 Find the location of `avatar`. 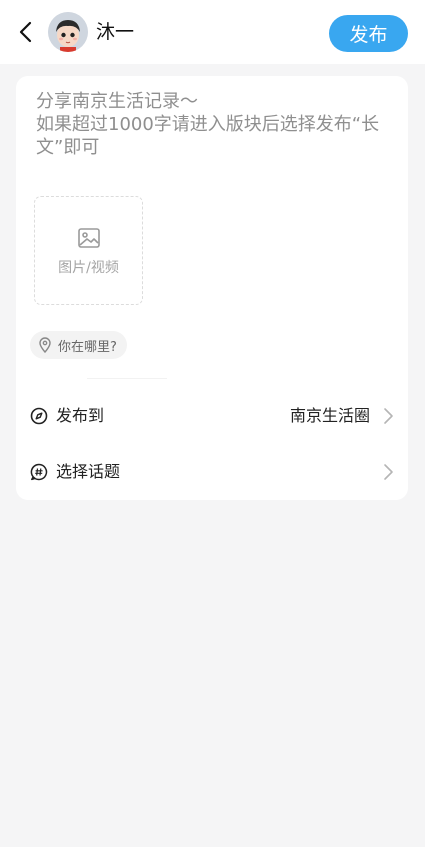

avatar is located at coordinates (68, 32).